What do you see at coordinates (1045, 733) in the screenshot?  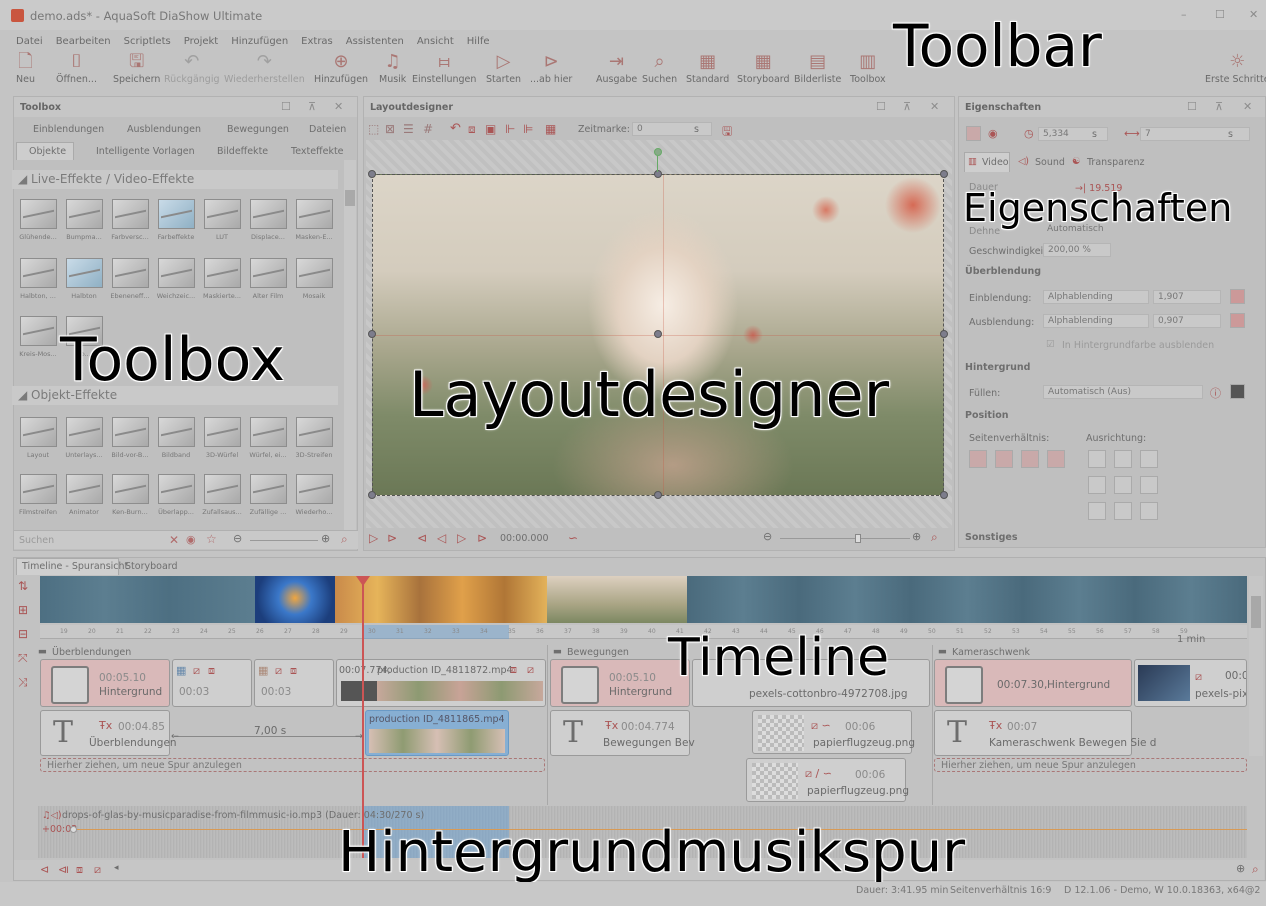 I see `text-clip-kameraschwenk: T Ŧx 00:07 Kameraschwenk Bewegen Sie d` at bounding box center [1045, 733].